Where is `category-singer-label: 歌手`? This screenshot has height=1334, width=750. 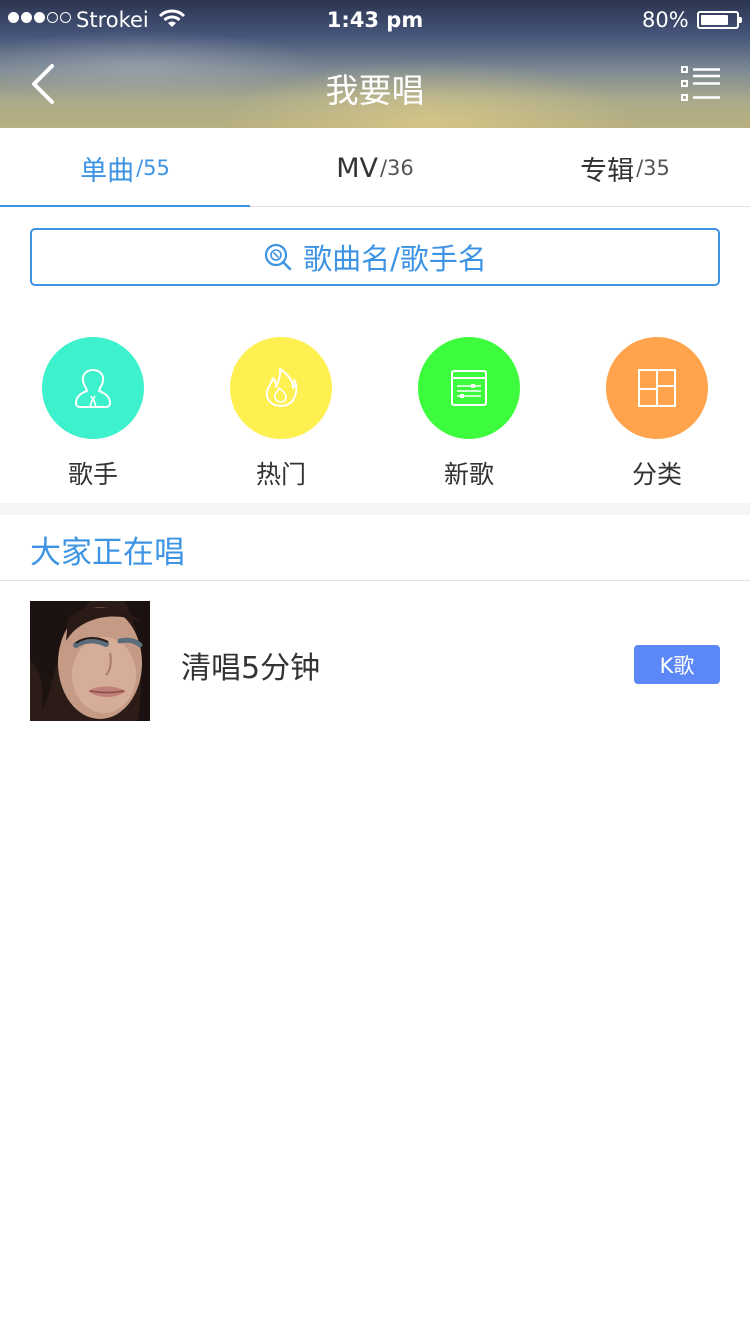 category-singer-label: 歌手 is located at coordinates (92, 474).